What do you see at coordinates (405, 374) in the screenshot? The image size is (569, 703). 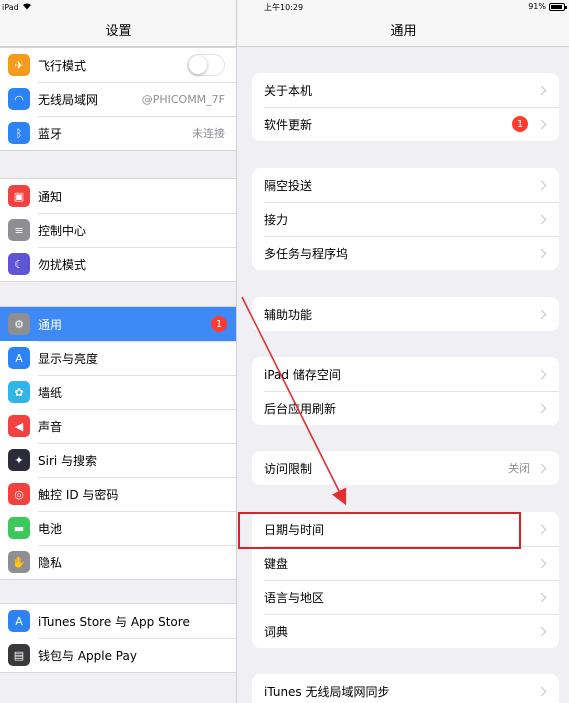 I see `settings-row: iPad 储存空间` at bounding box center [405, 374].